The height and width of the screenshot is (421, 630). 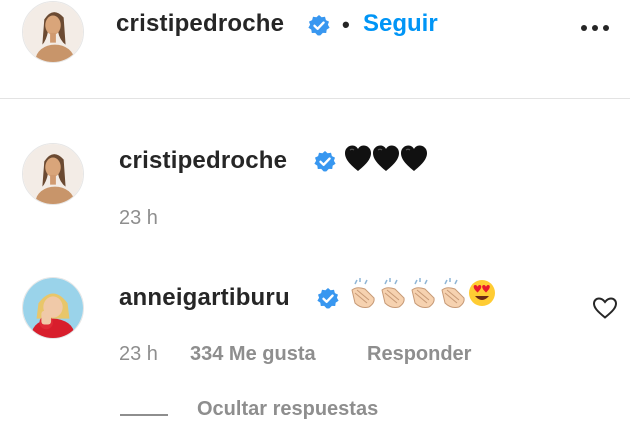 I want to click on heart-outline-icon, so click(x=605, y=308).